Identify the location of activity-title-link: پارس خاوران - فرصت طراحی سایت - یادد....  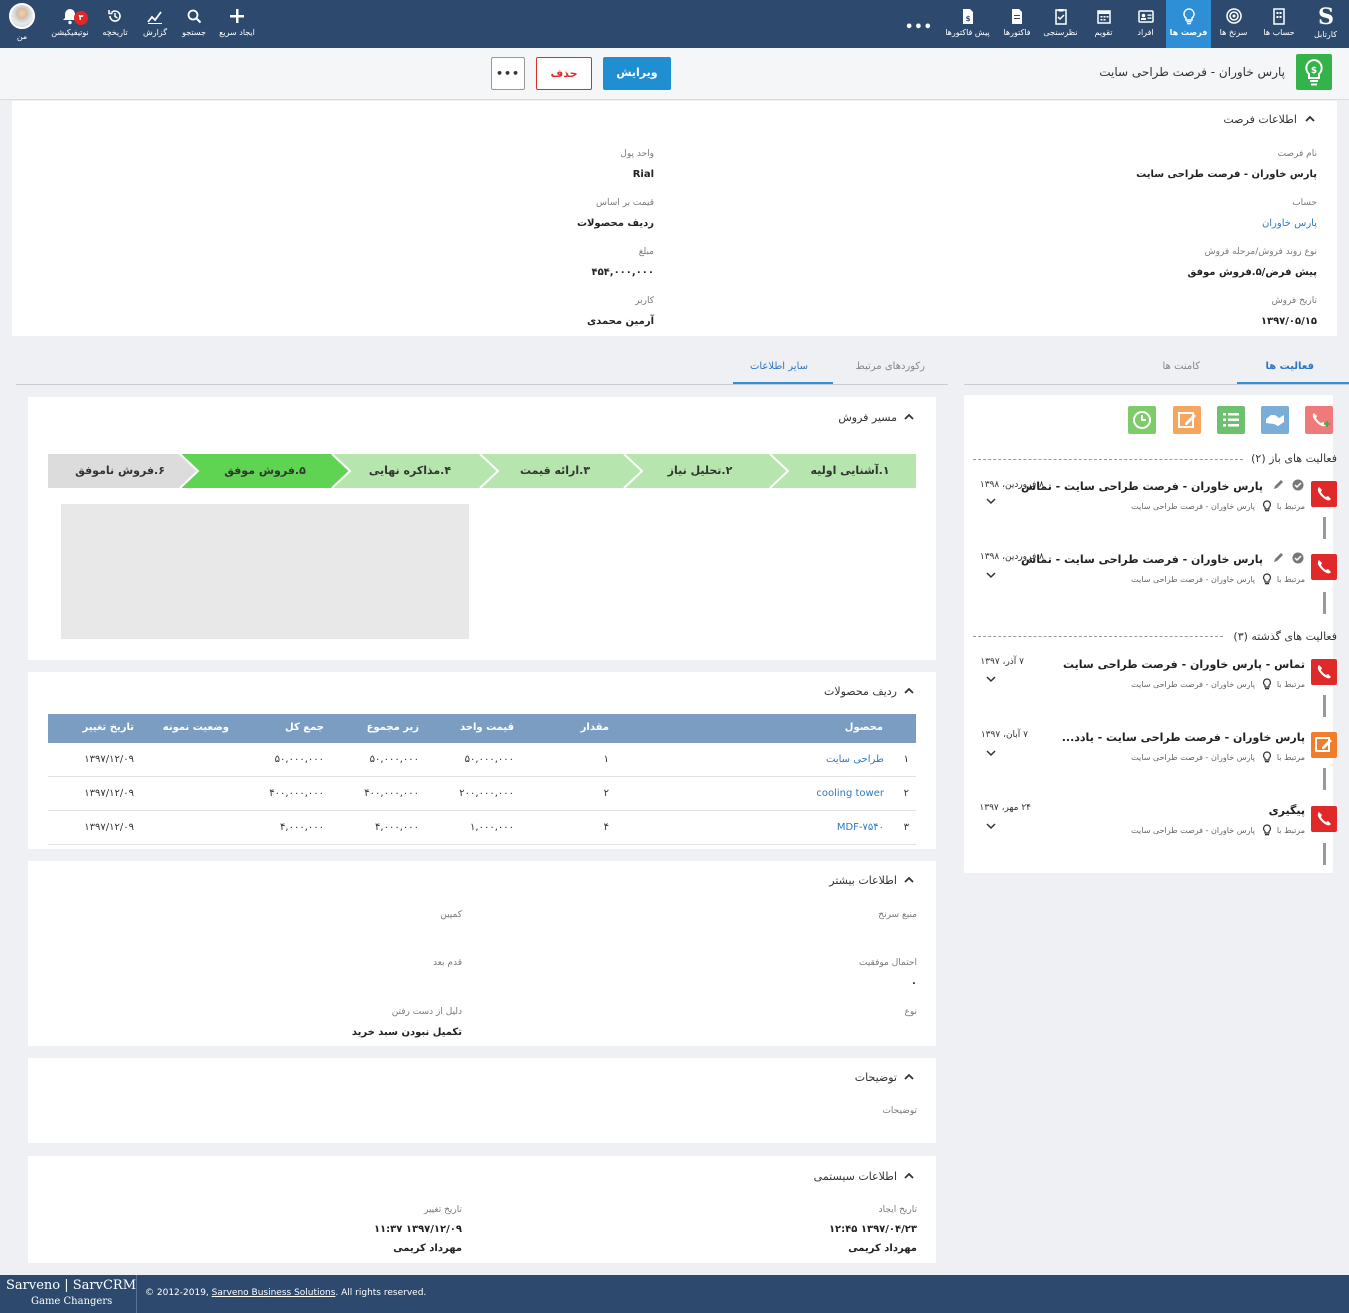
(1183, 737).